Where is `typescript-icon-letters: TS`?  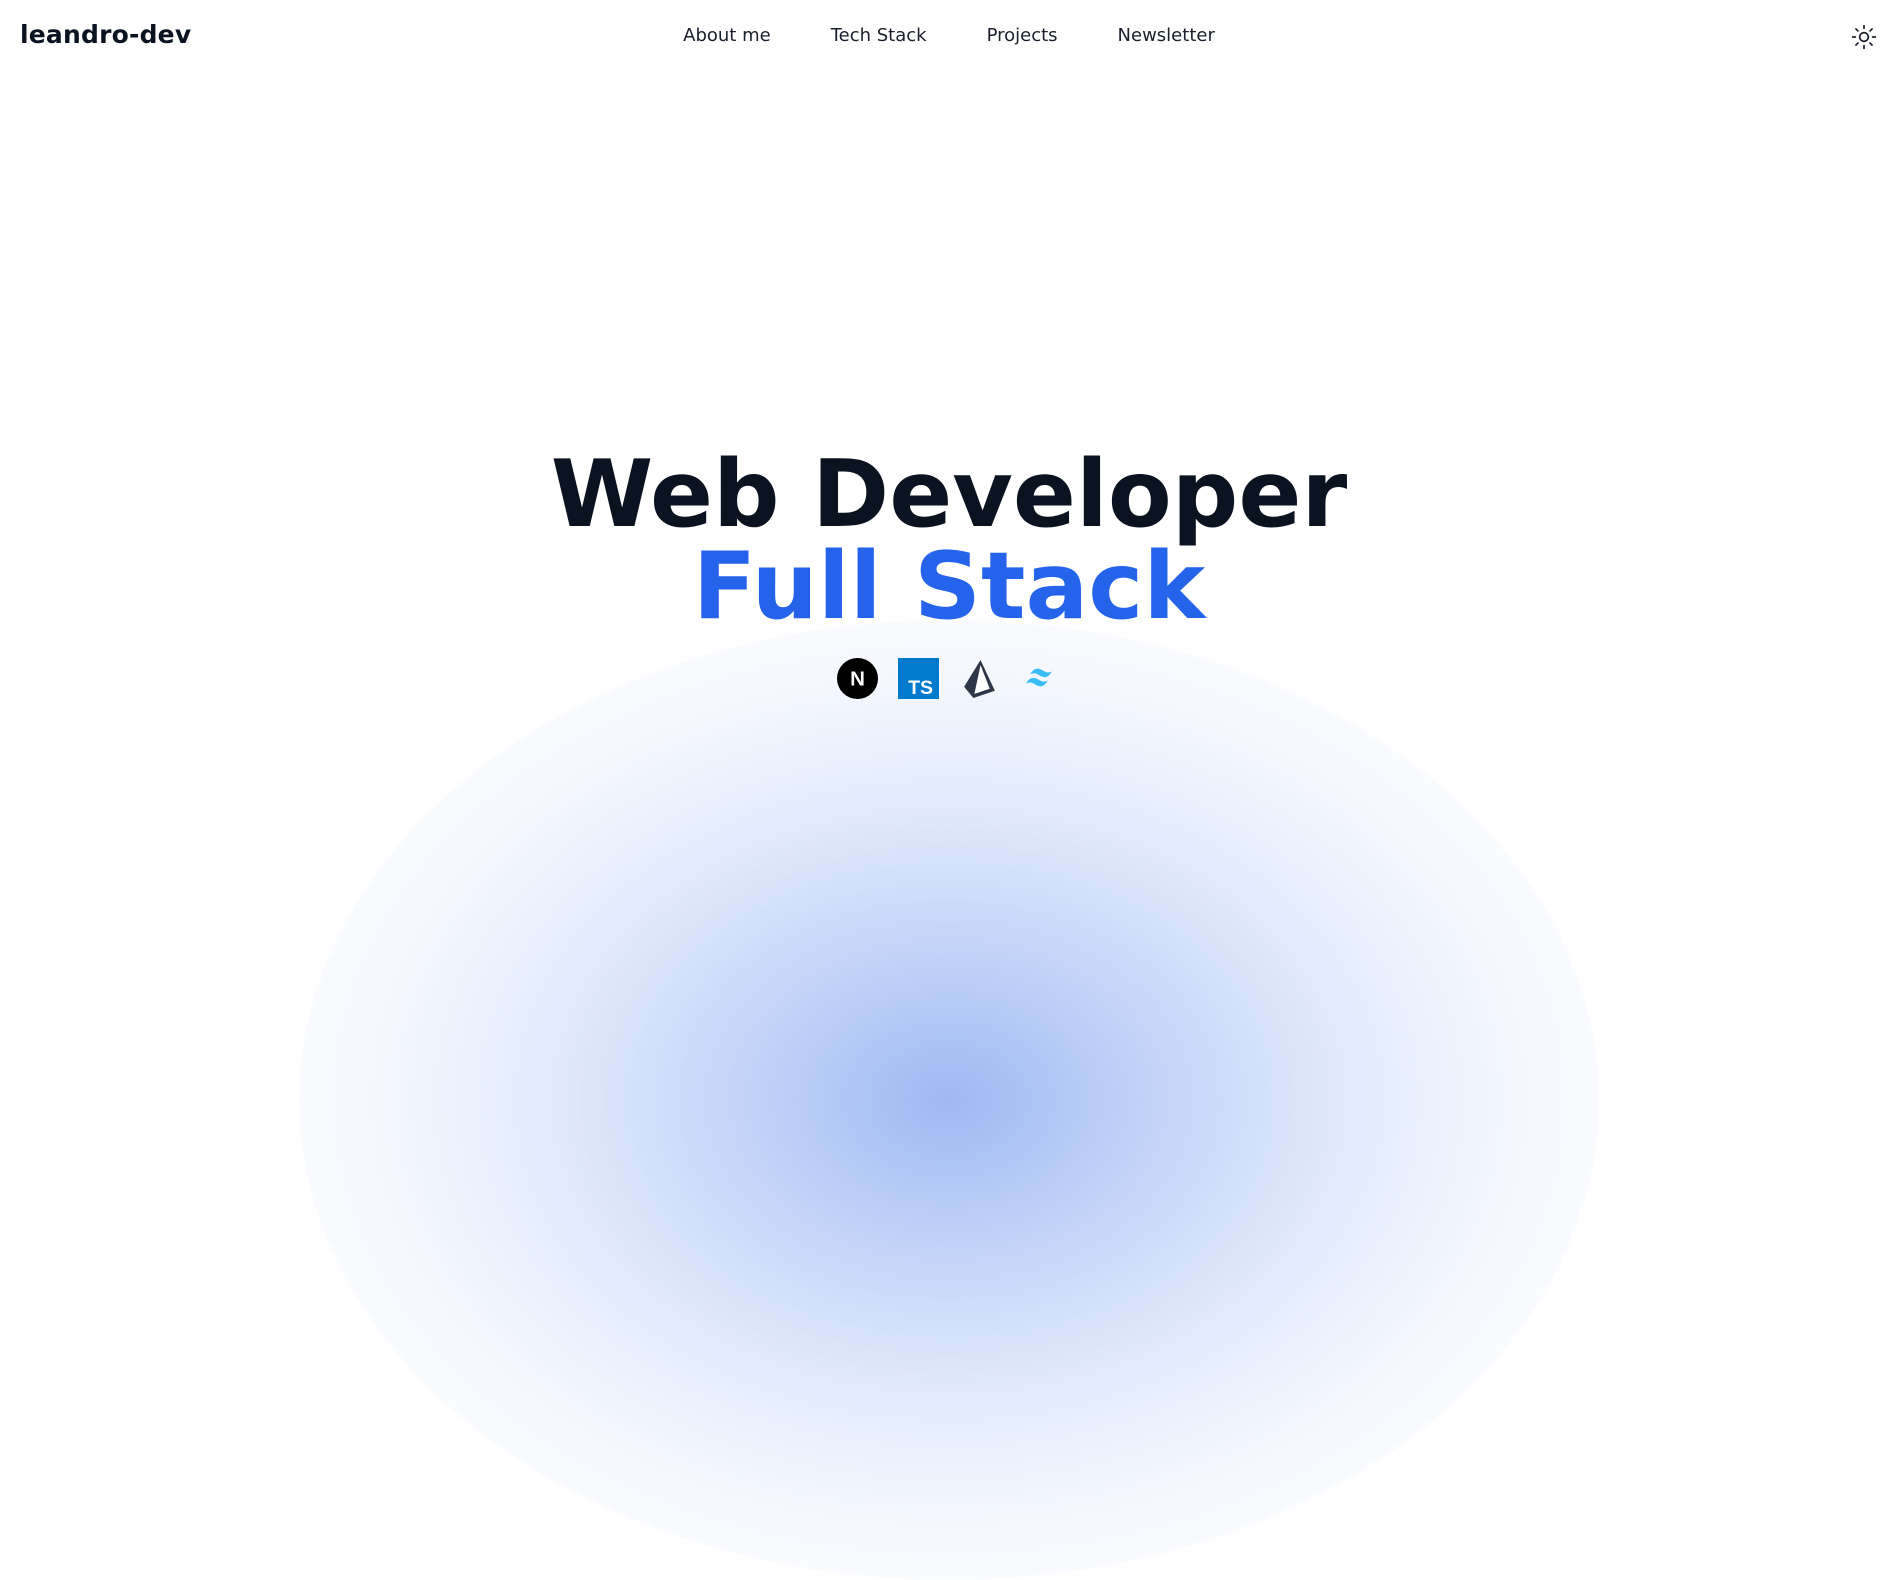 typescript-icon-letters: TS is located at coordinates (920, 688).